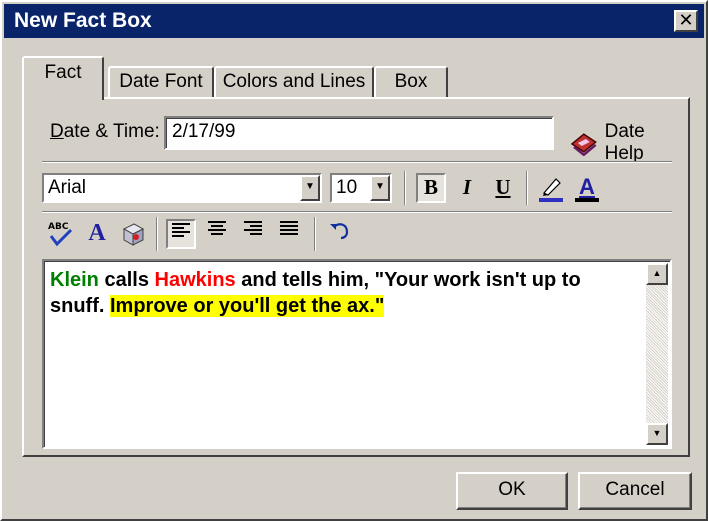 The width and height of the screenshot is (708, 521). Describe the element at coordinates (587, 200) in the screenshot. I see `color-swatch` at that location.